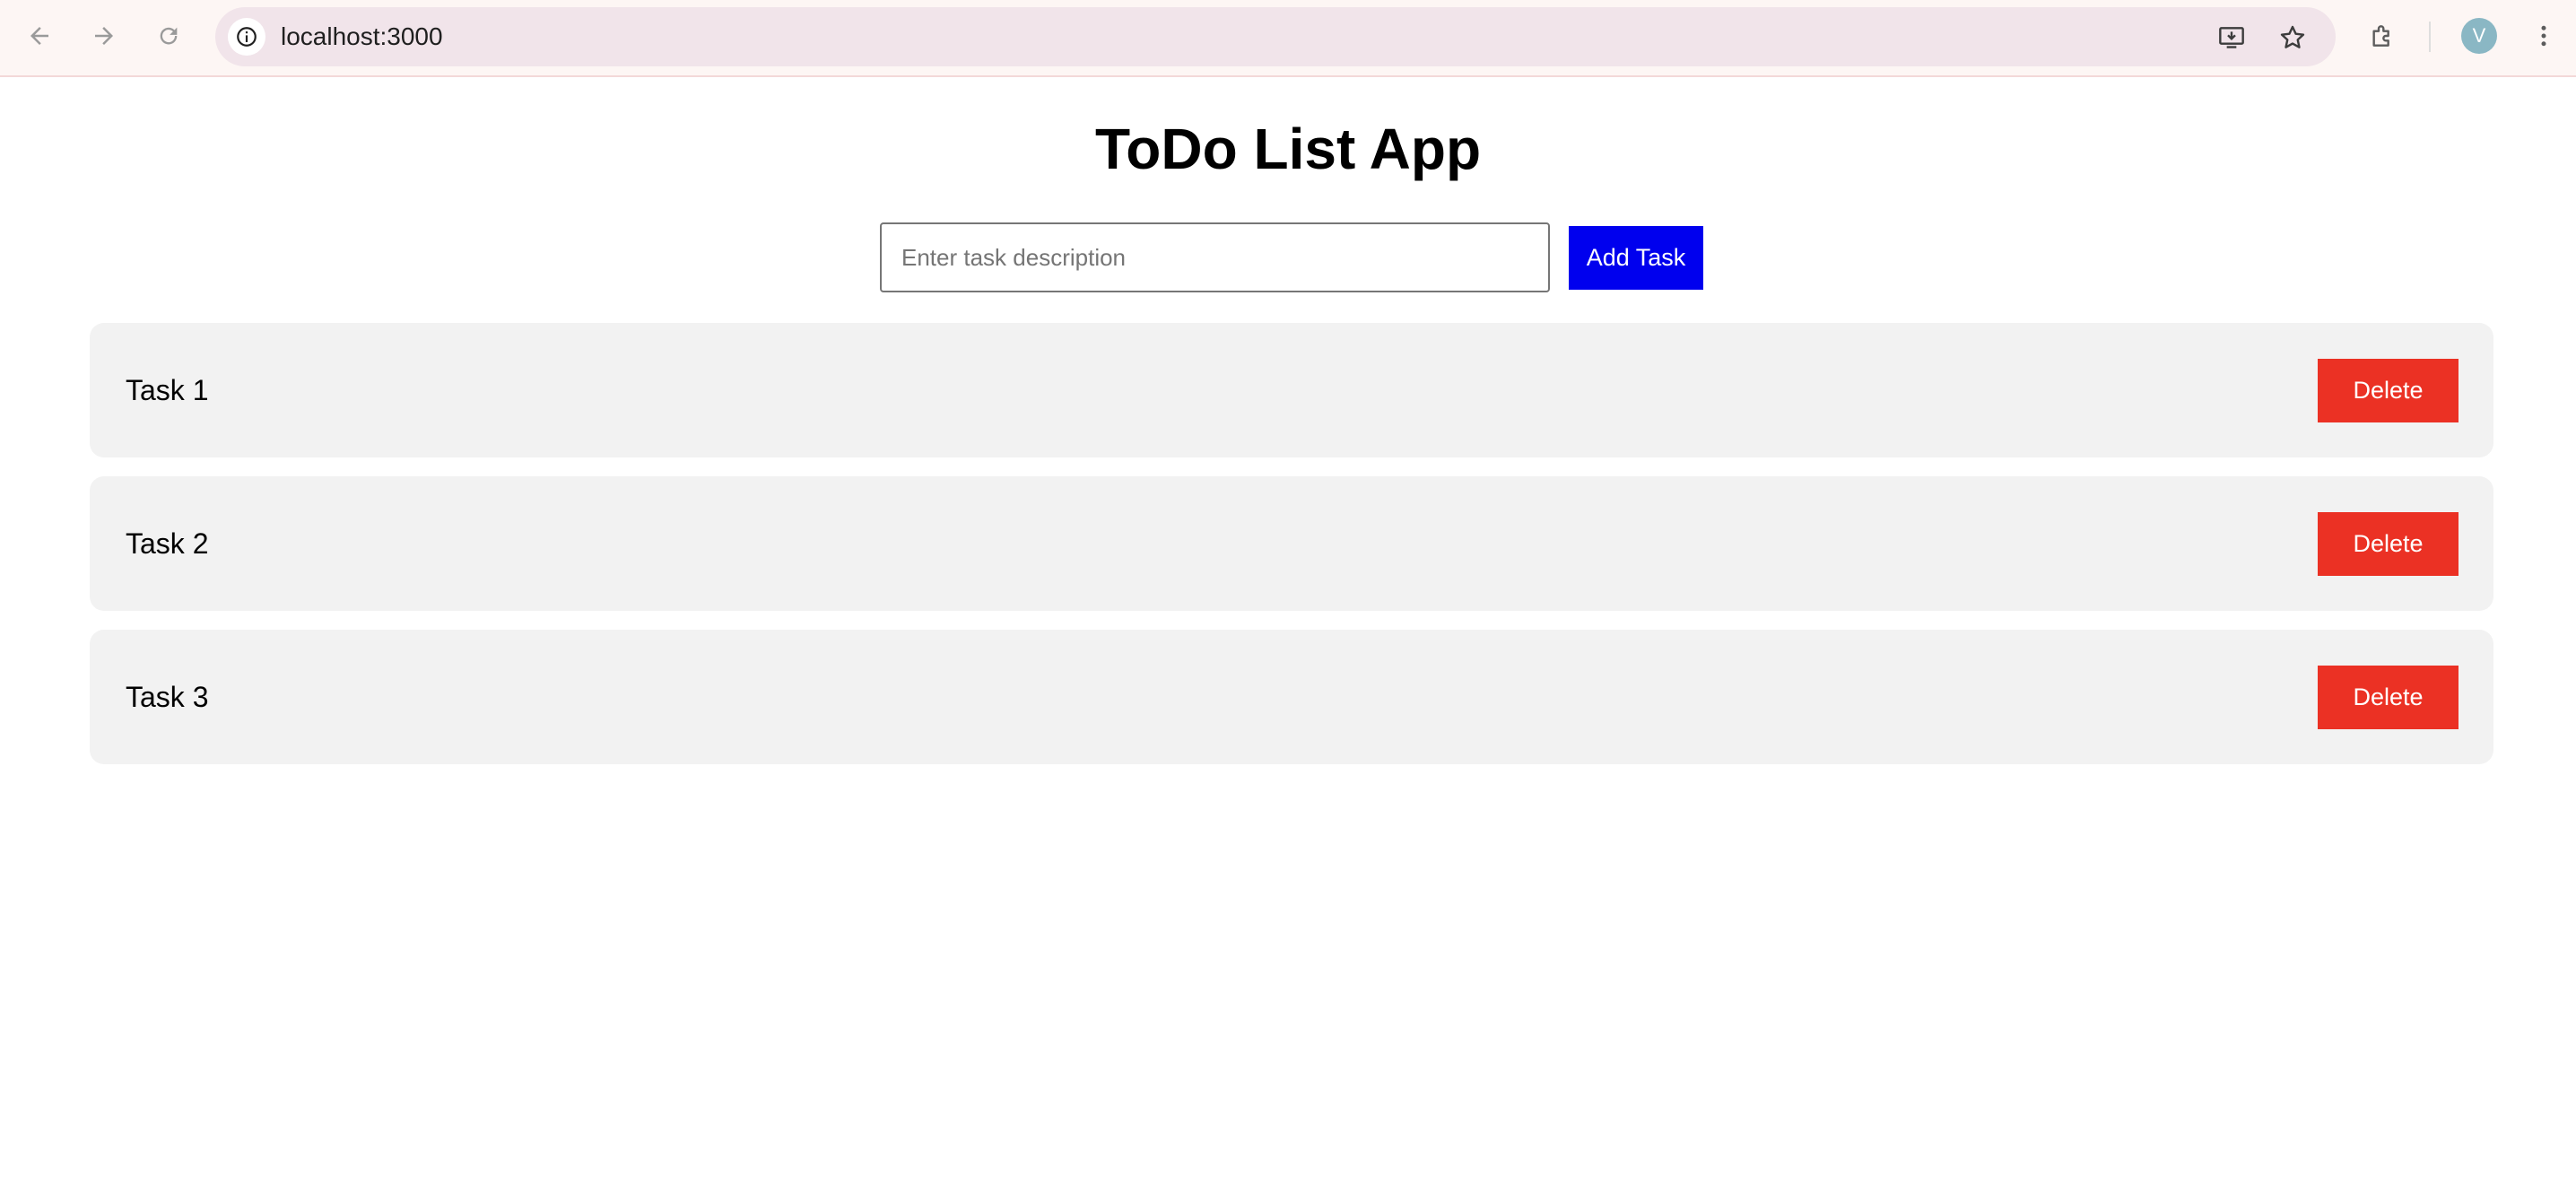 The width and height of the screenshot is (2576, 1184). I want to click on extensions-icon, so click(2382, 36).